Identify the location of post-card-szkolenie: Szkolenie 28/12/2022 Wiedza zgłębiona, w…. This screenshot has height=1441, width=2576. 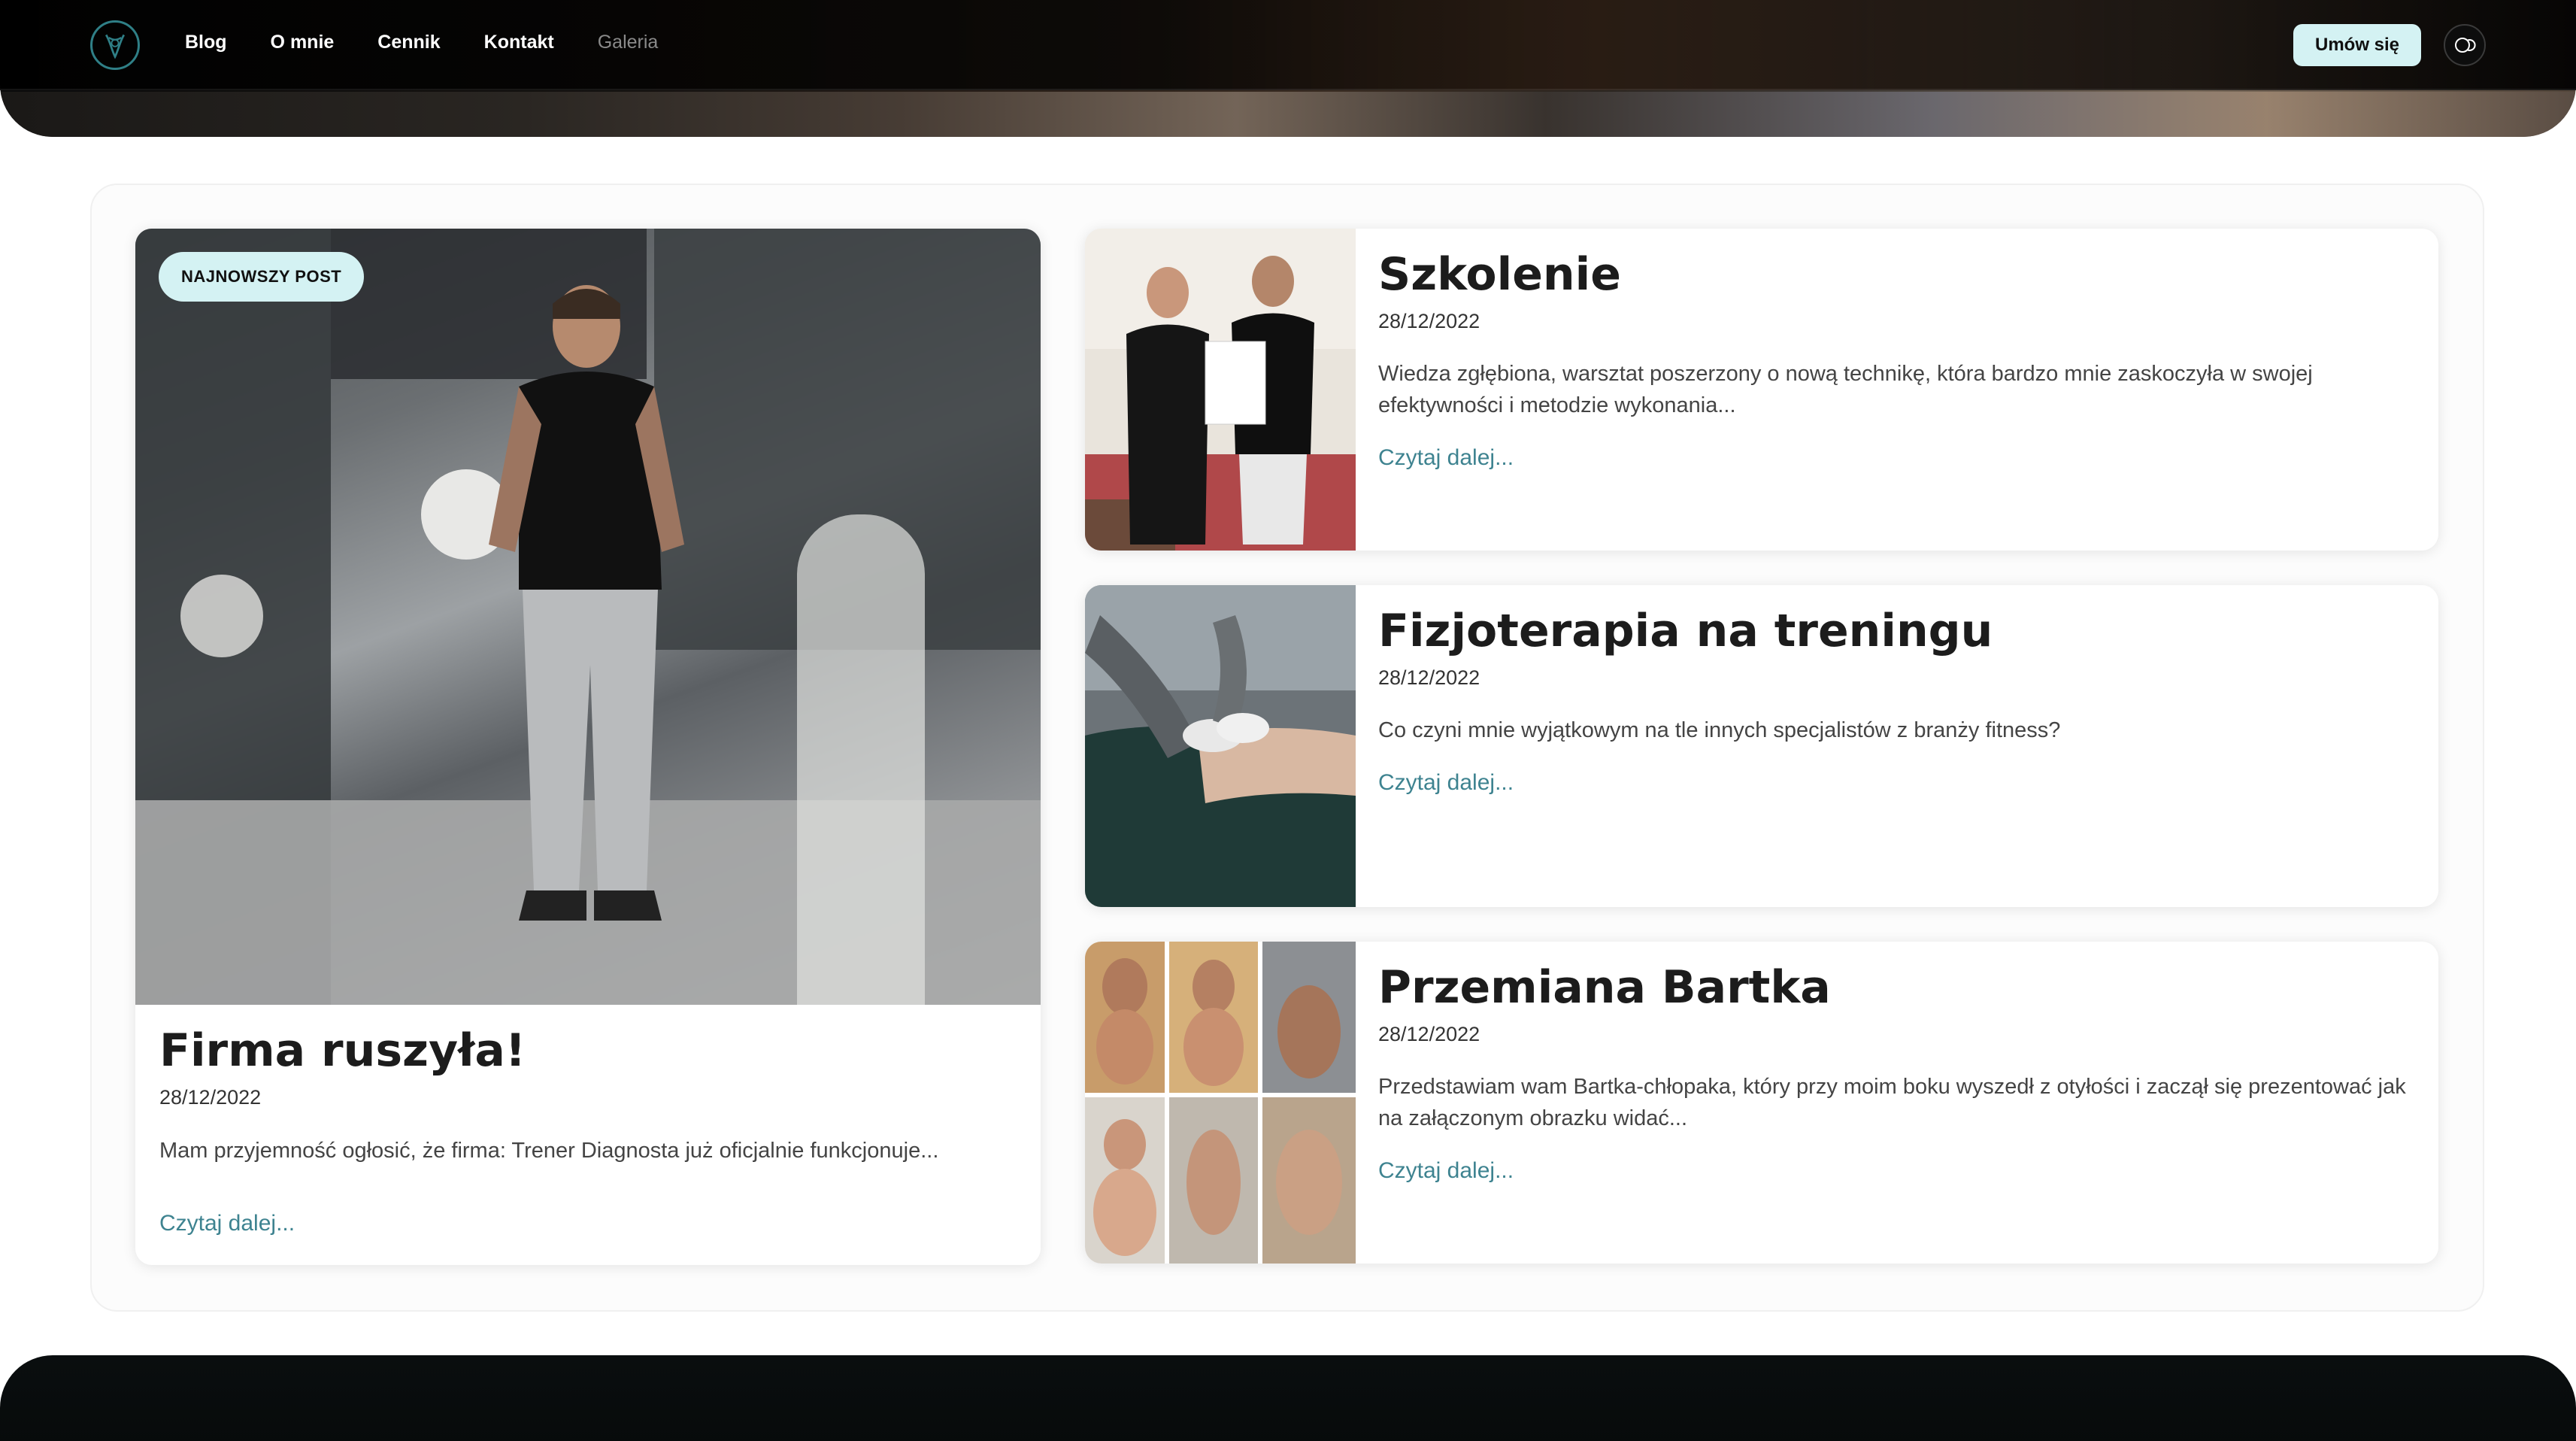
(1761, 390).